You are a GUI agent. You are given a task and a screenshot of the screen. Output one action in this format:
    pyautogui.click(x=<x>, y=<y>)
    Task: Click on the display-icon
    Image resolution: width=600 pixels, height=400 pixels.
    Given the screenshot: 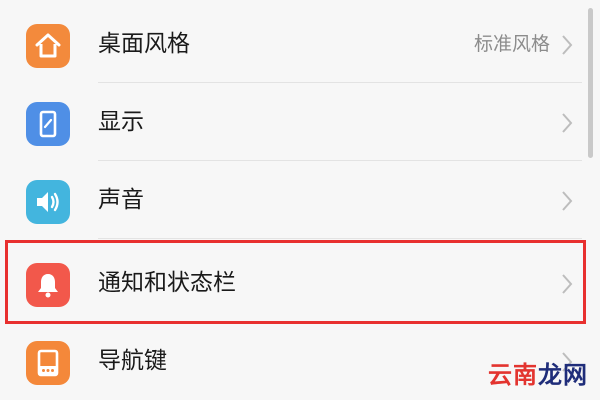 What is the action you would take?
    pyautogui.click(x=48, y=124)
    